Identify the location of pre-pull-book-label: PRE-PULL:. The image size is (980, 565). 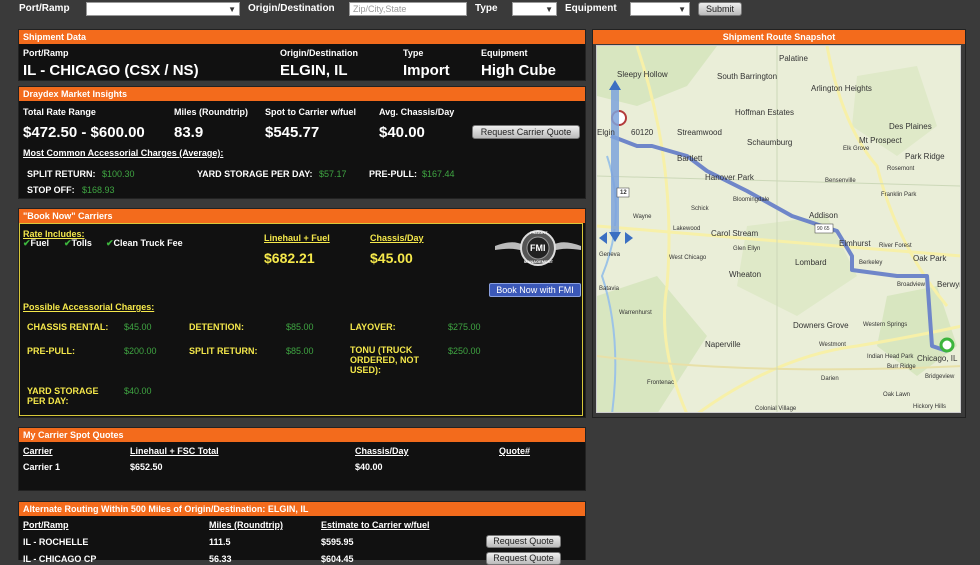
(51, 351).